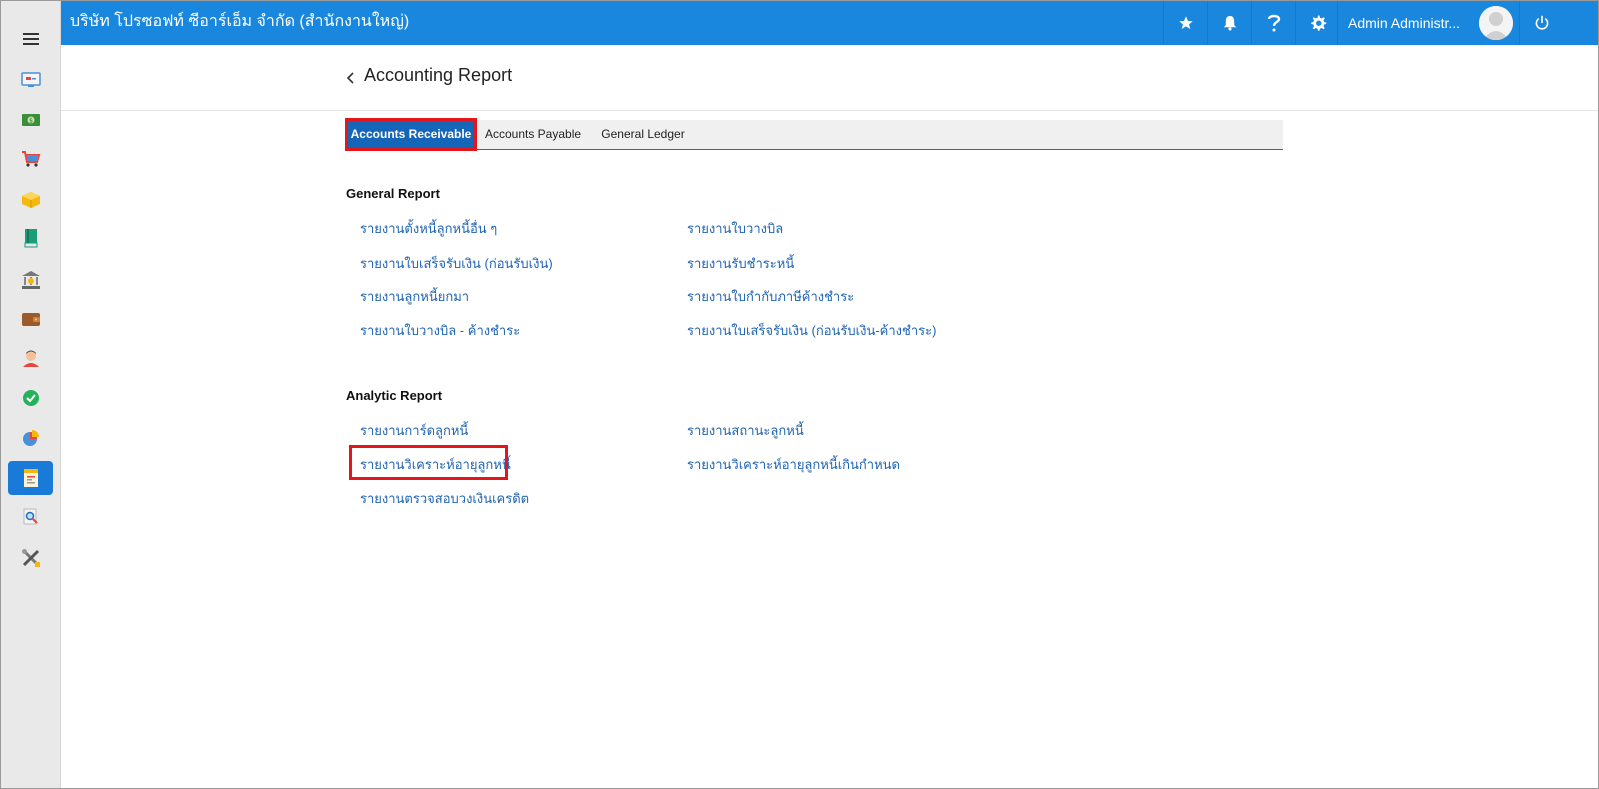 This screenshot has width=1599, height=789. I want to click on report-link: รายงานตรวจสอบวงเงินเครดิต, so click(444, 498).